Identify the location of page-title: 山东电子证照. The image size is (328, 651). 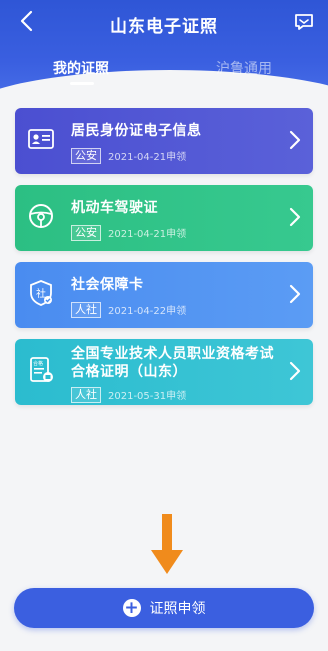
(164, 27).